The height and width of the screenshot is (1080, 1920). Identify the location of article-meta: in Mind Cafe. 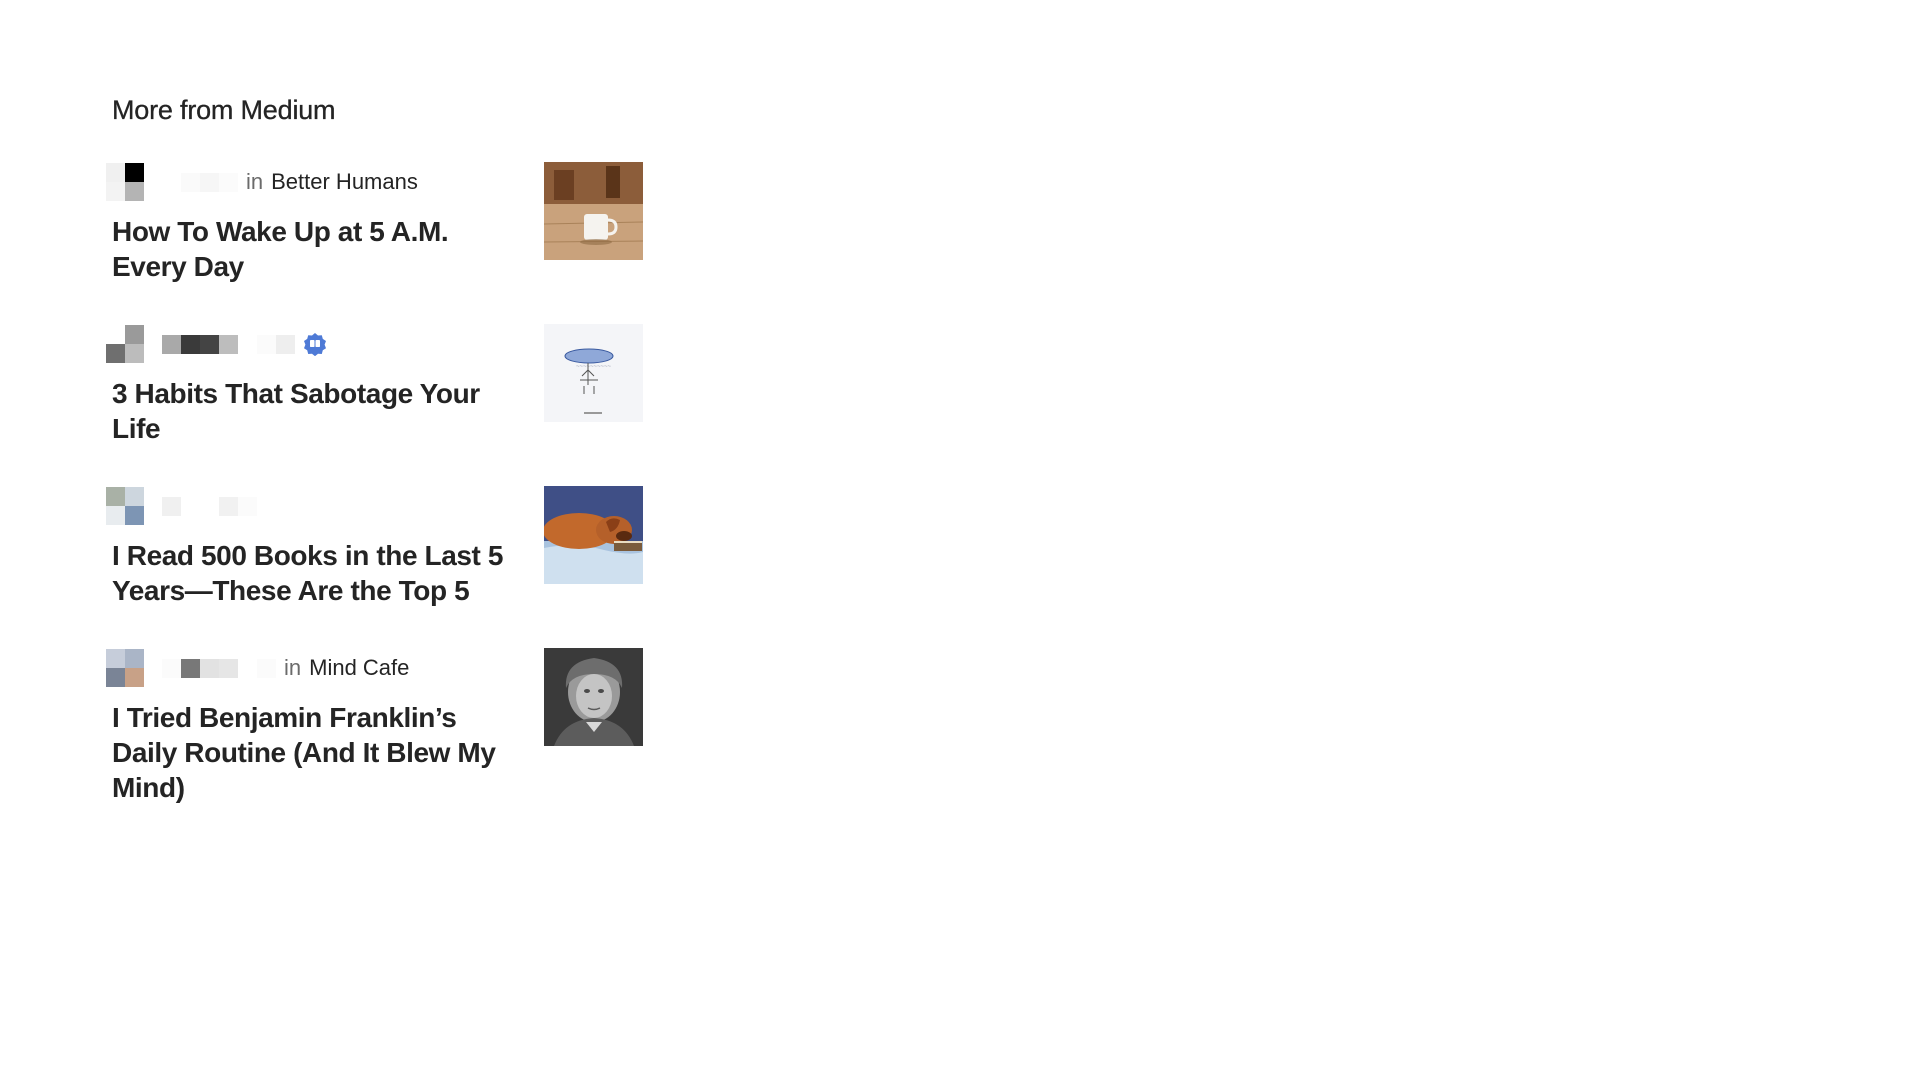
(319, 668).